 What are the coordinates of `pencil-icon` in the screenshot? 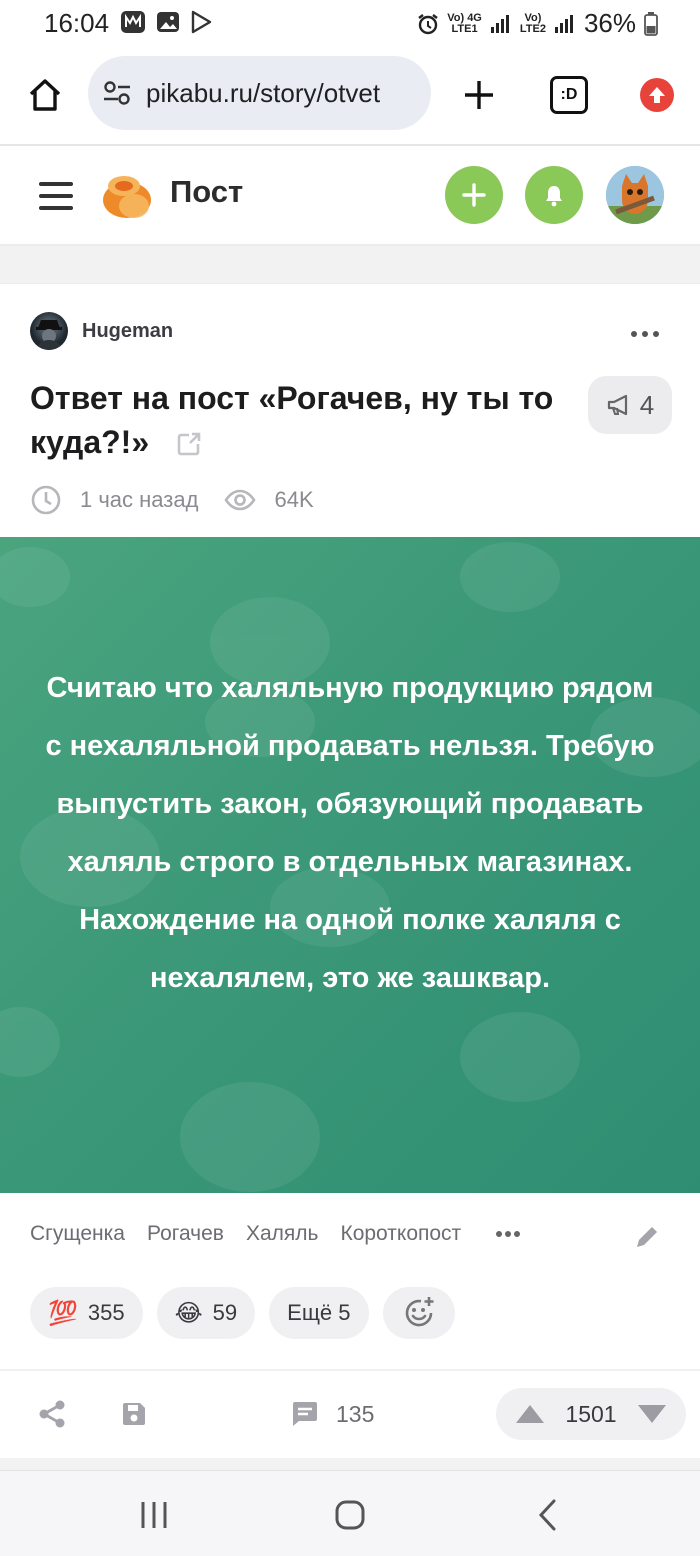 It's located at (647, 1237).